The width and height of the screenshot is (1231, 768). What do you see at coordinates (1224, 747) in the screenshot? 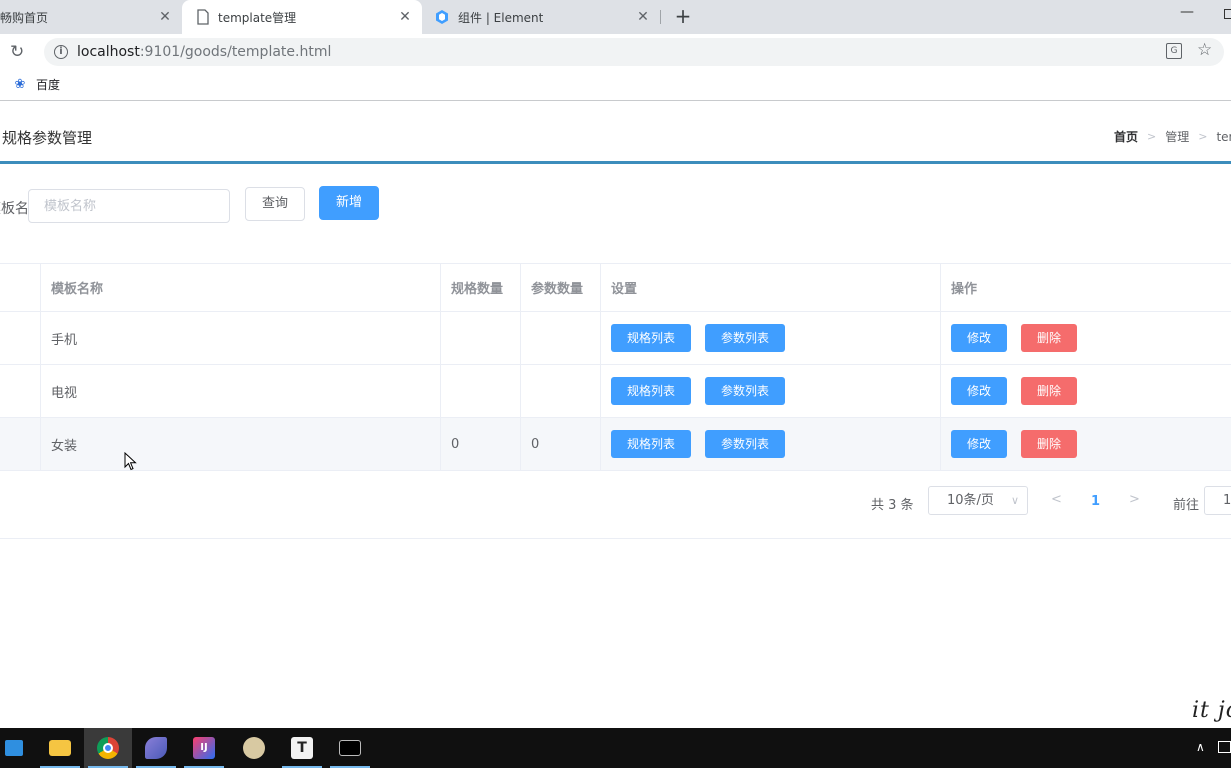
I see `network-icon` at bounding box center [1224, 747].